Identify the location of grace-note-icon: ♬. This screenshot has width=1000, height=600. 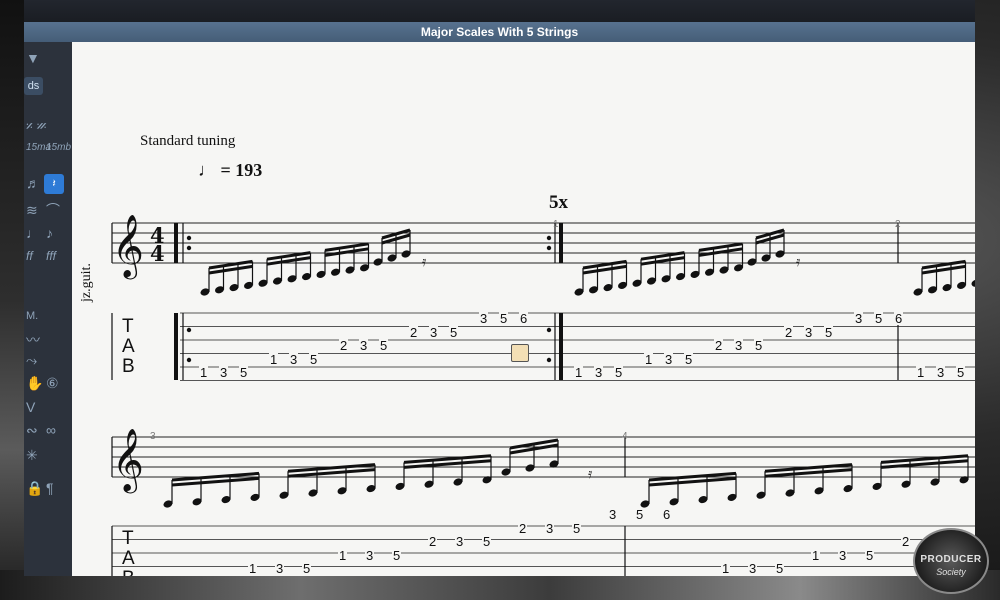
(33, 183).